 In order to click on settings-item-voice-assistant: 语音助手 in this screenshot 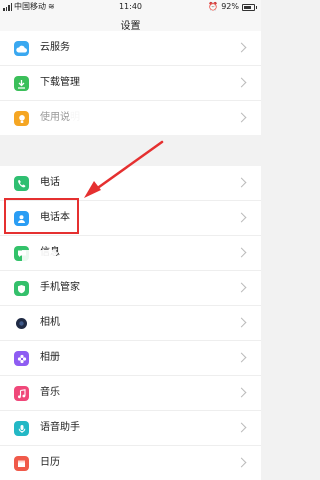, I will do `click(130, 428)`.